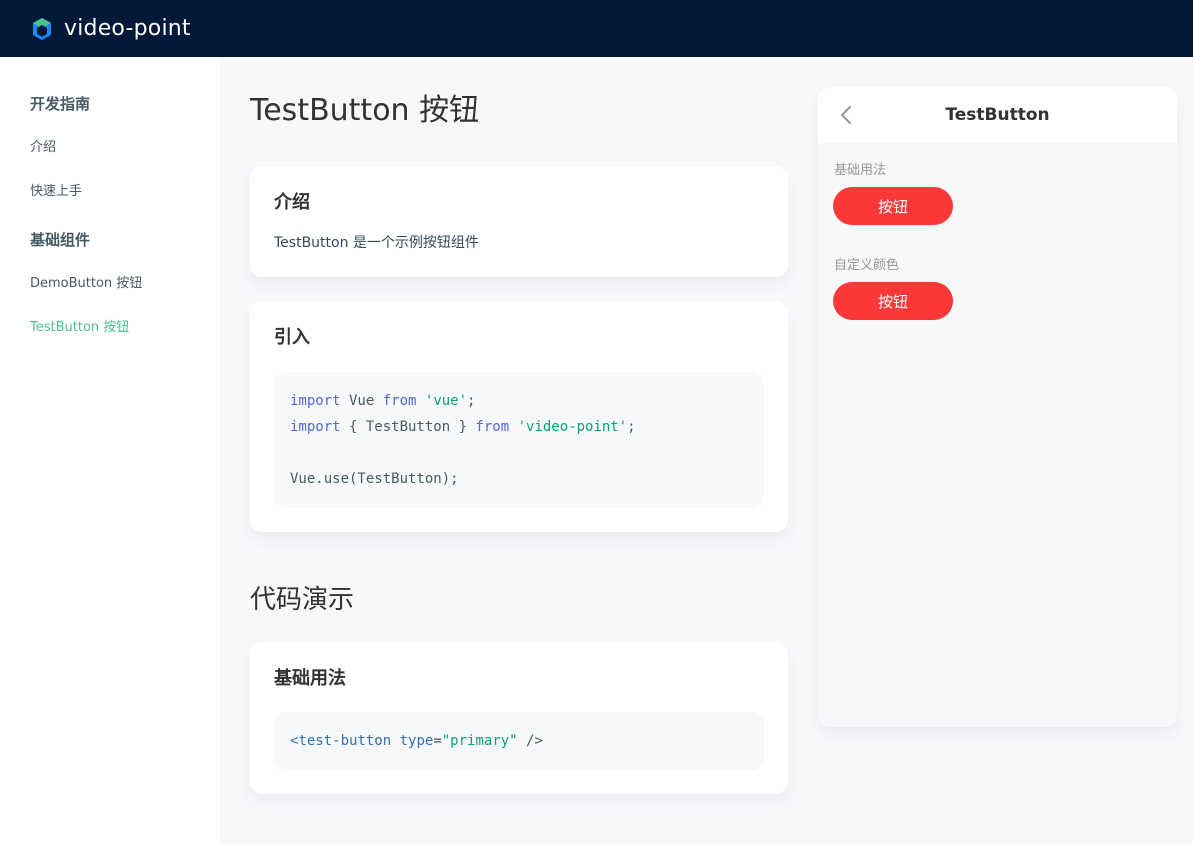 The width and height of the screenshot is (1193, 844). I want to click on top-header: video-point, so click(596, 28).